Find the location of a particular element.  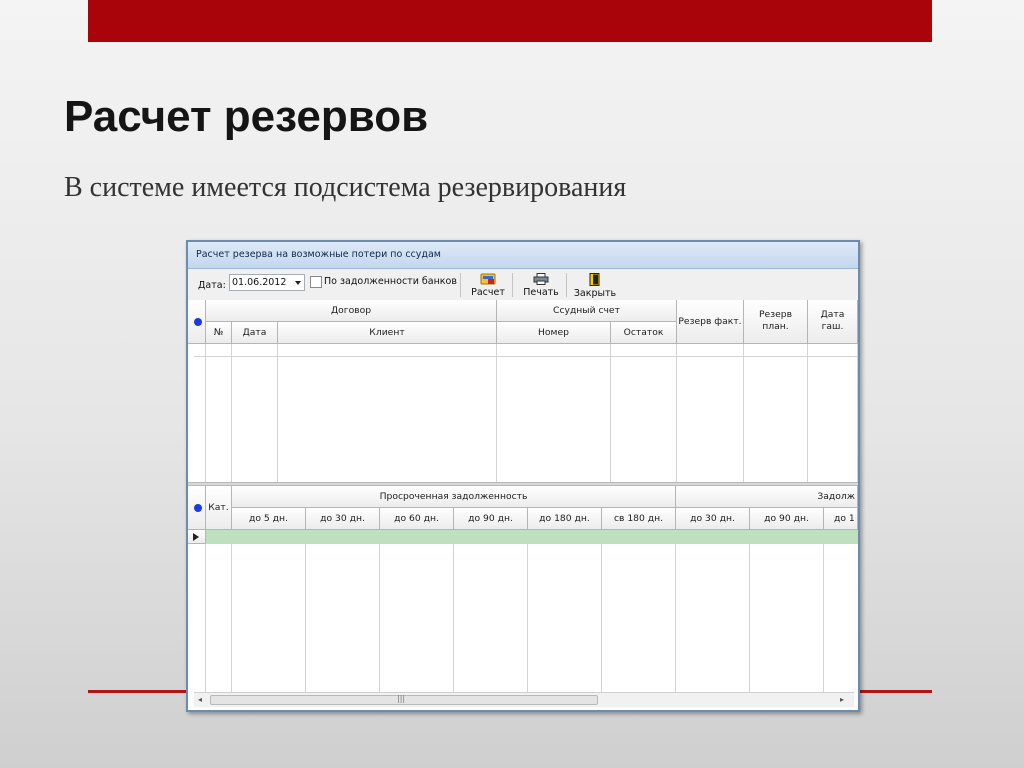

slide-bottom-line-right is located at coordinates (895, 691).